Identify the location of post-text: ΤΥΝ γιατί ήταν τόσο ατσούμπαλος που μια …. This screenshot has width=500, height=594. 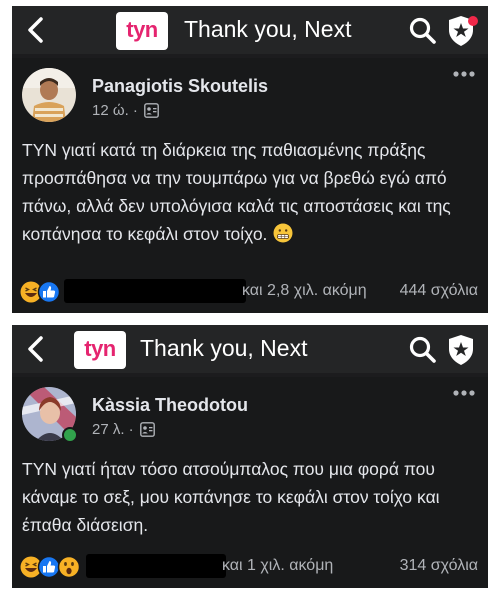
(250, 497).